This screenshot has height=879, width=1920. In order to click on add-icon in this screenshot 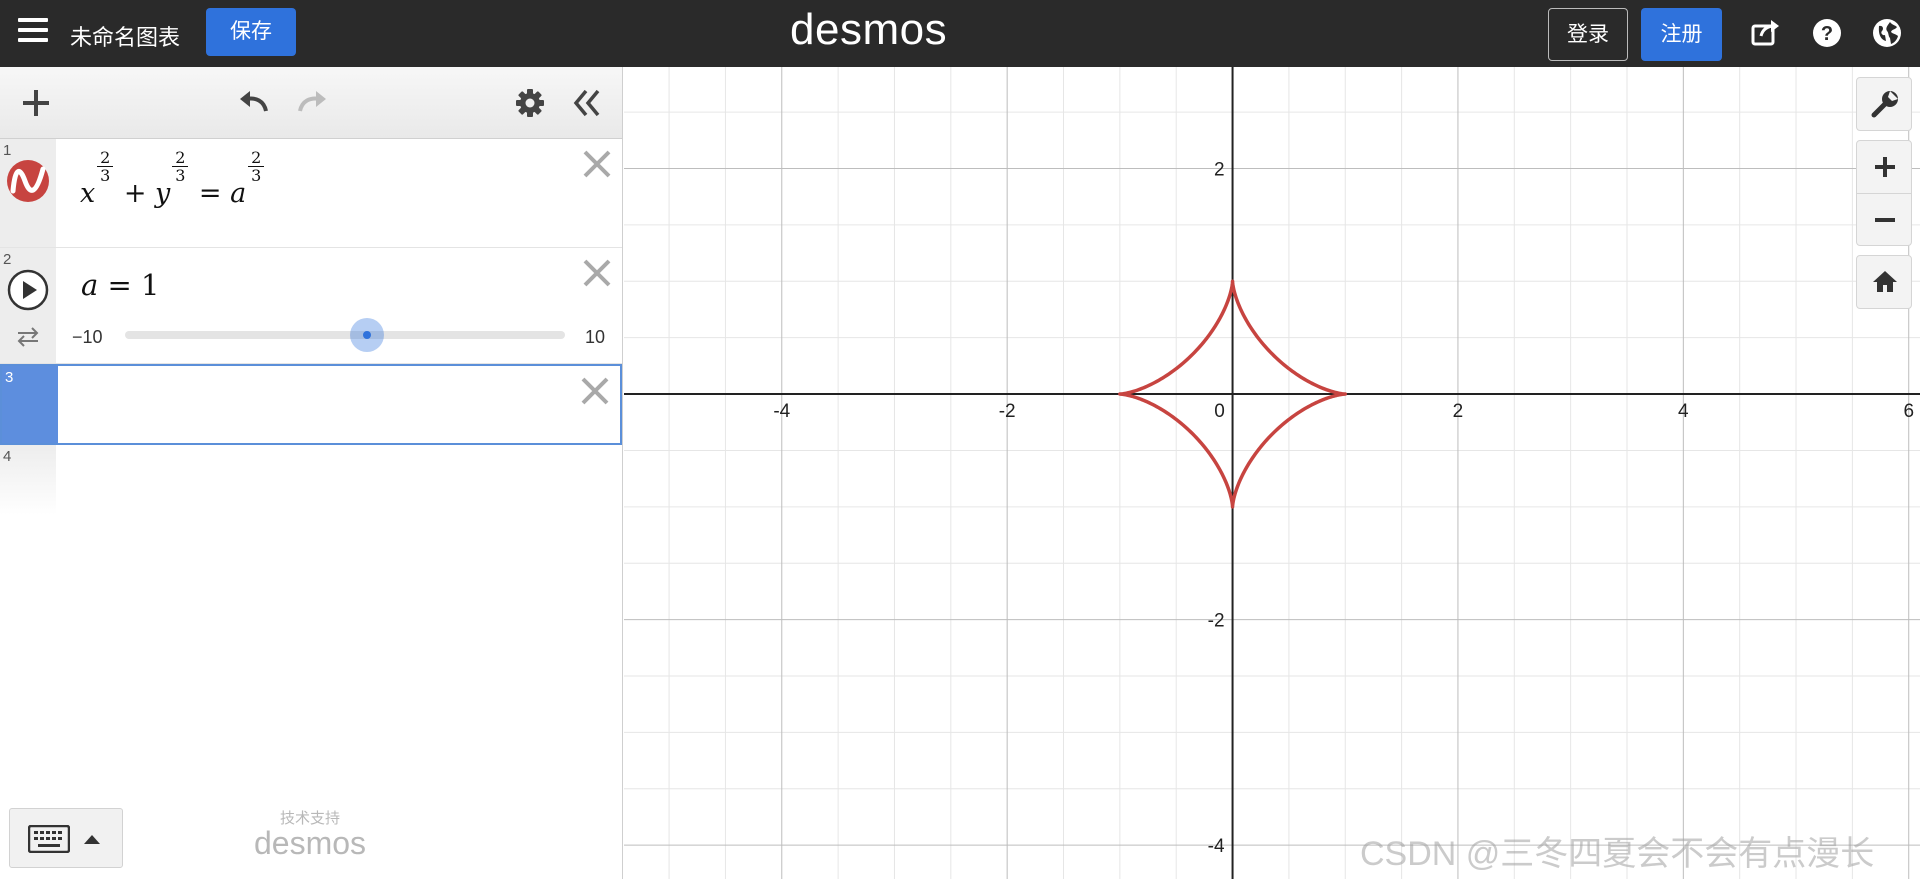, I will do `click(36, 103)`.